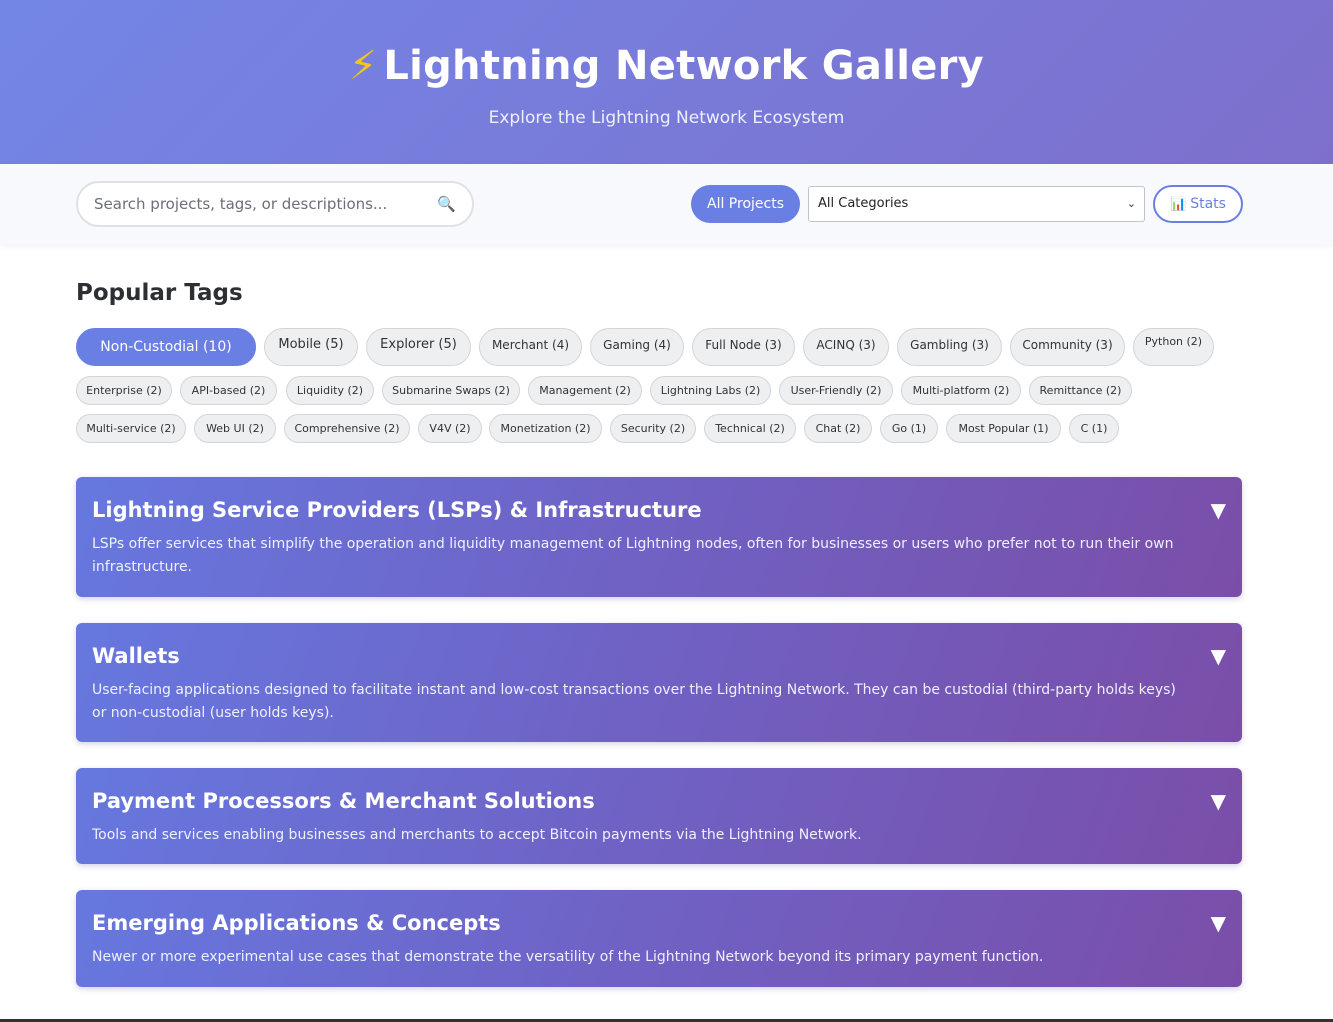 This screenshot has height=1022, width=1333. I want to click on tag-chip: Security (2), so click(653, 428).